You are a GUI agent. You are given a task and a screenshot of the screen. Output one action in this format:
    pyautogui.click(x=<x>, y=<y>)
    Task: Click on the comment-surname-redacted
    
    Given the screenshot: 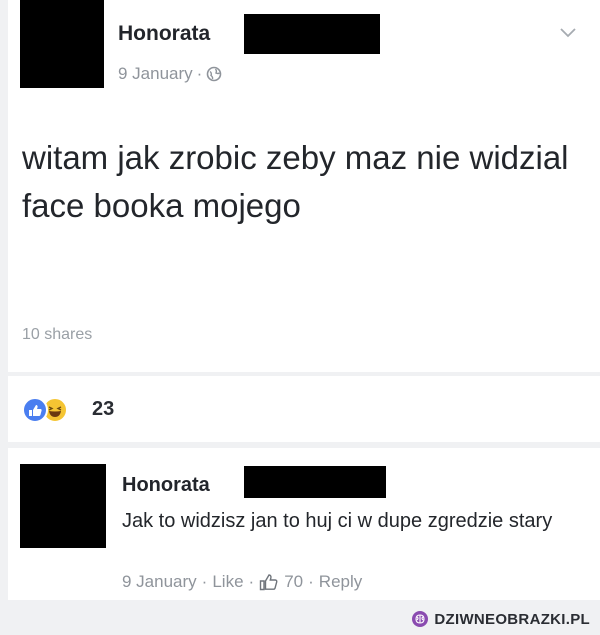 What is the action you would take?
    pyautogui.click(x=315, y=482)
    